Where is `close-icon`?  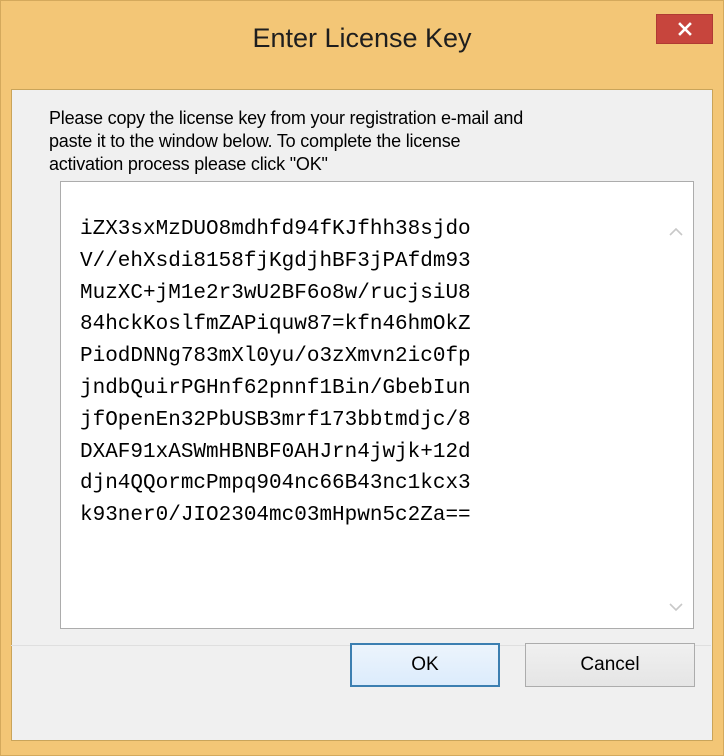 close-icon is located at coordinates (684, 29).